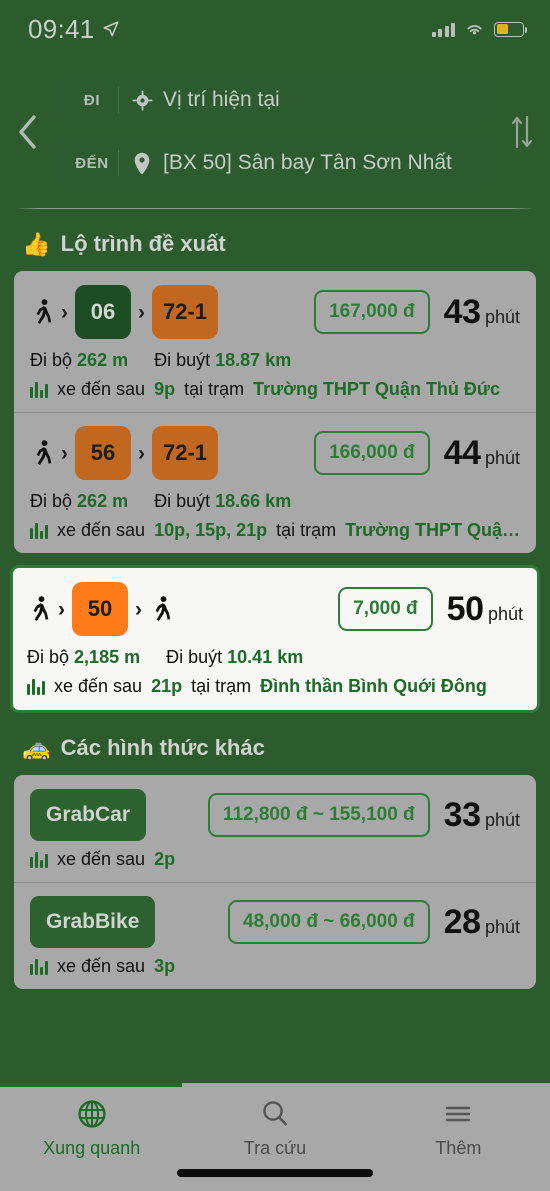  I want to click on option-provider: GrabCar, so click(119, 815).